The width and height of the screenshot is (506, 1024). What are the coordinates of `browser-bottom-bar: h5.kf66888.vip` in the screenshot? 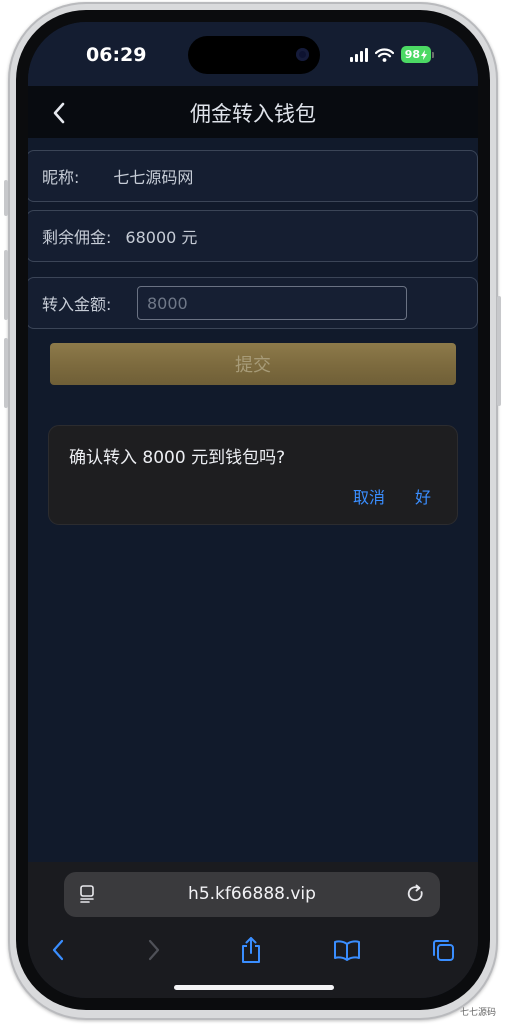 It's located at (253, 930).